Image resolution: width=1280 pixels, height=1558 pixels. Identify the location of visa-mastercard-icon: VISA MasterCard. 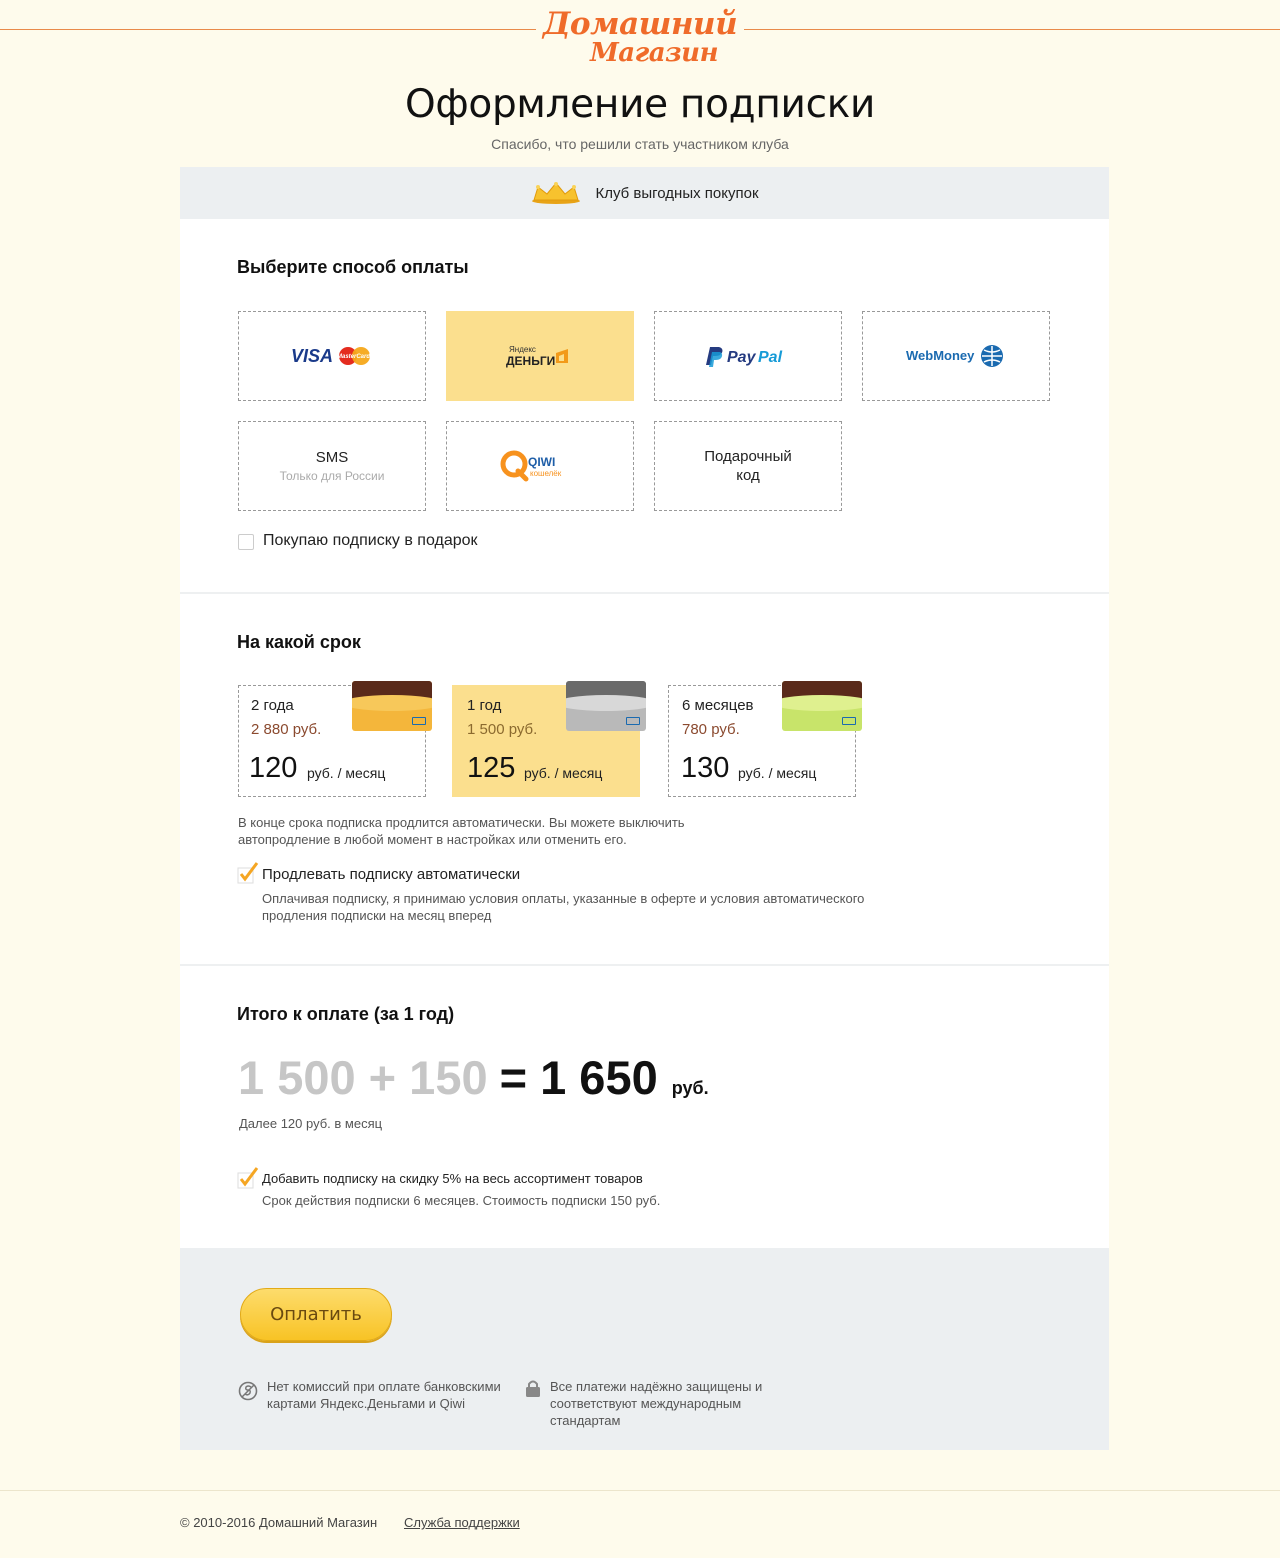
(330, 356).